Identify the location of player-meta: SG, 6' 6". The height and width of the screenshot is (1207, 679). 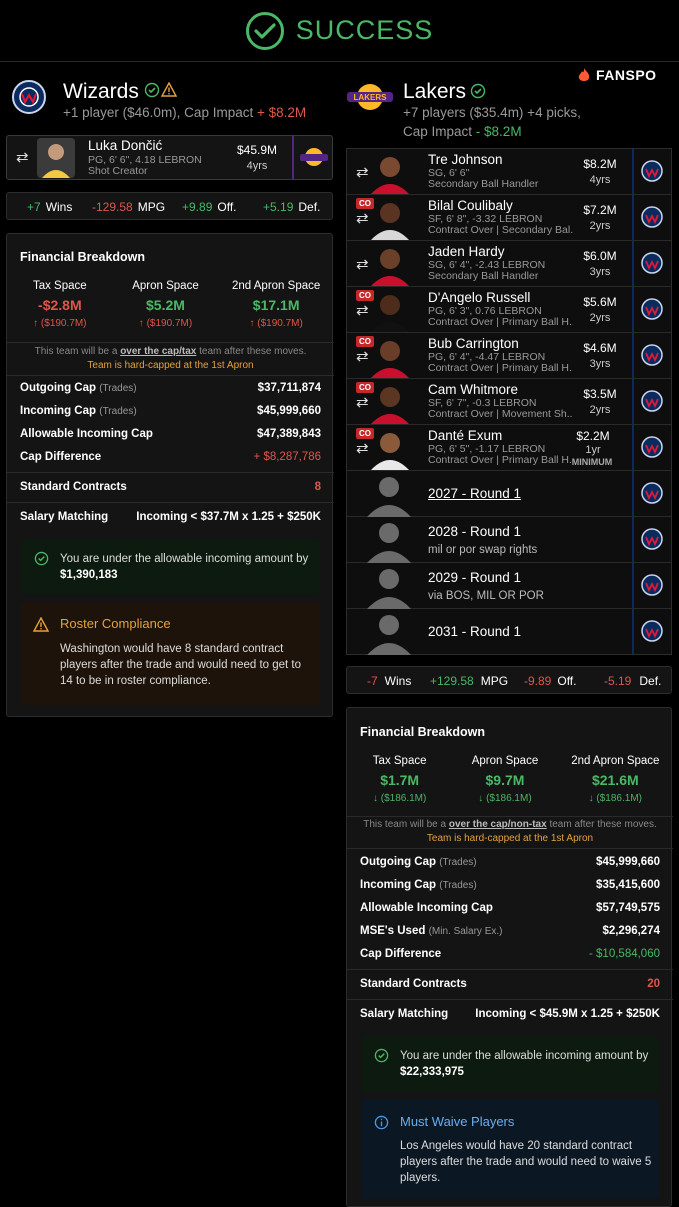
(449, 173).